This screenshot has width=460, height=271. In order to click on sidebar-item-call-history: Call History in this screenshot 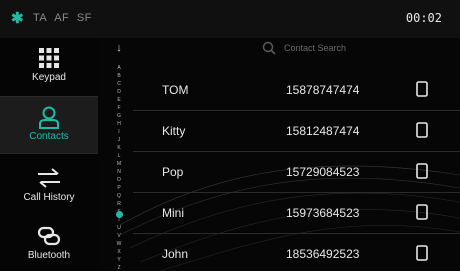, I will do `click(49, 186)`.